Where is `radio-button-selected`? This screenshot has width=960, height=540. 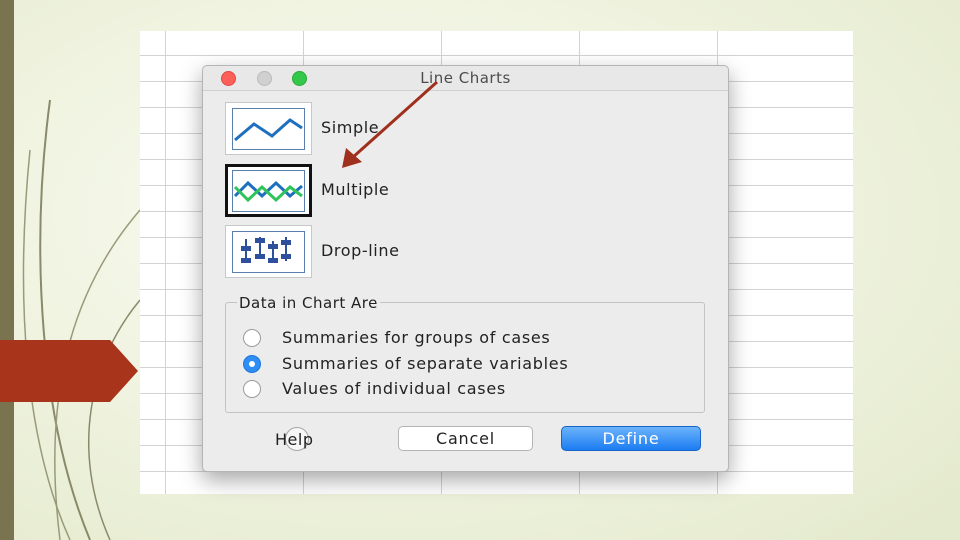
radio-button-selected is located at coordinates (252, 364).